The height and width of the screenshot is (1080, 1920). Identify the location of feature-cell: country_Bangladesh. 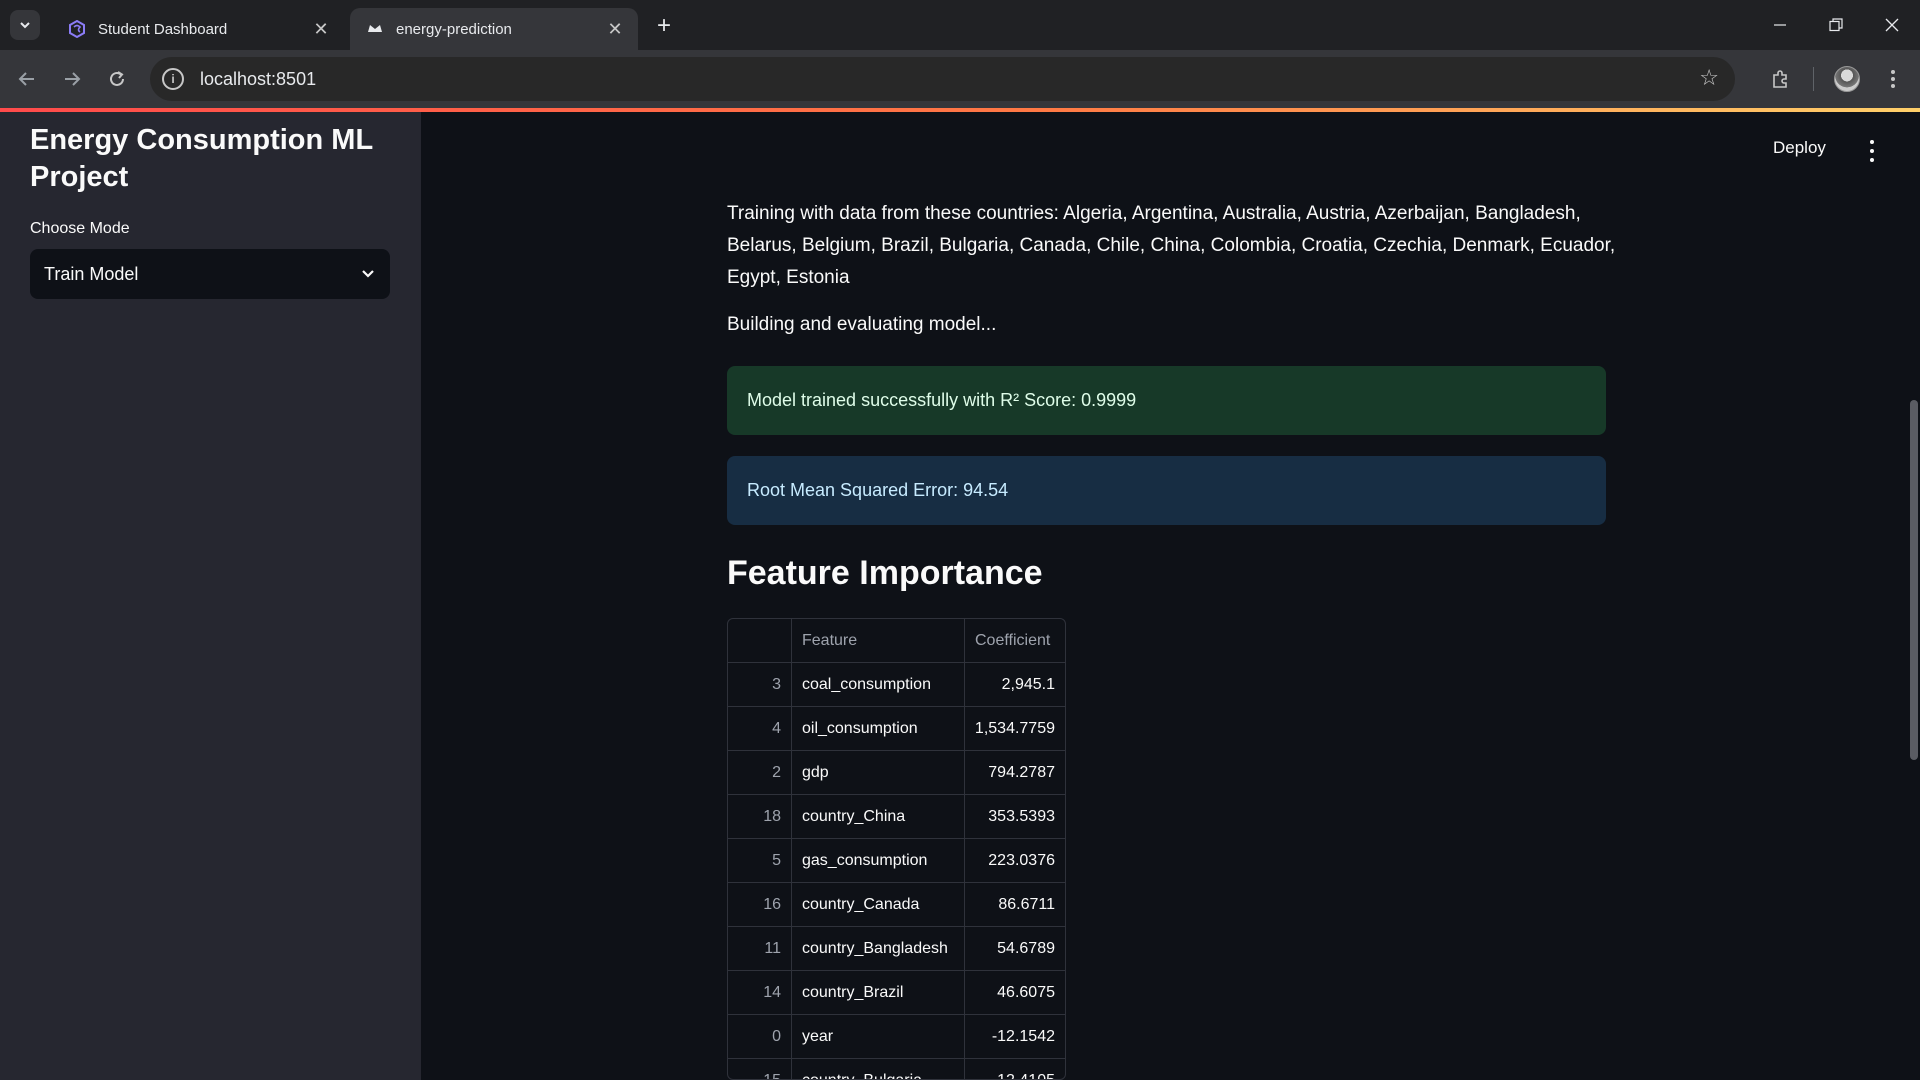
(878, 948).